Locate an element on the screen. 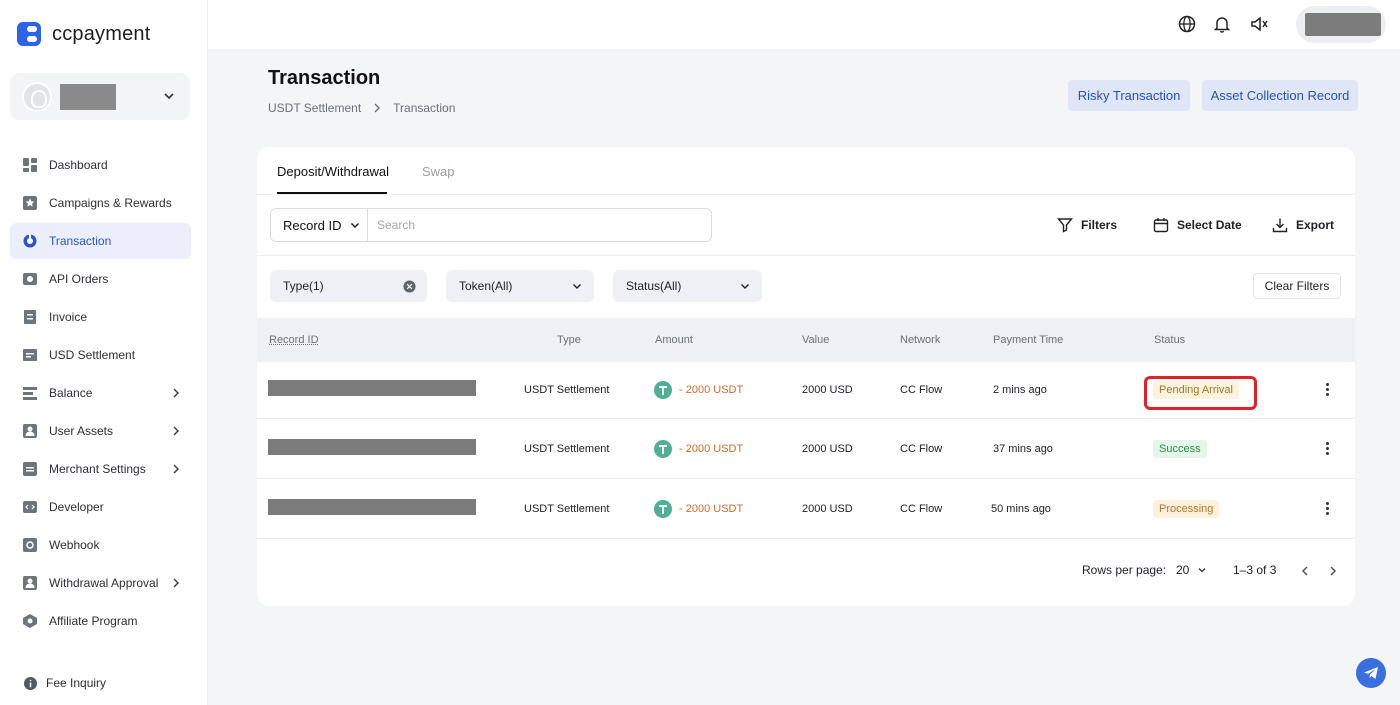  speaker-muted-icon is located at coordinates (1259, 24).